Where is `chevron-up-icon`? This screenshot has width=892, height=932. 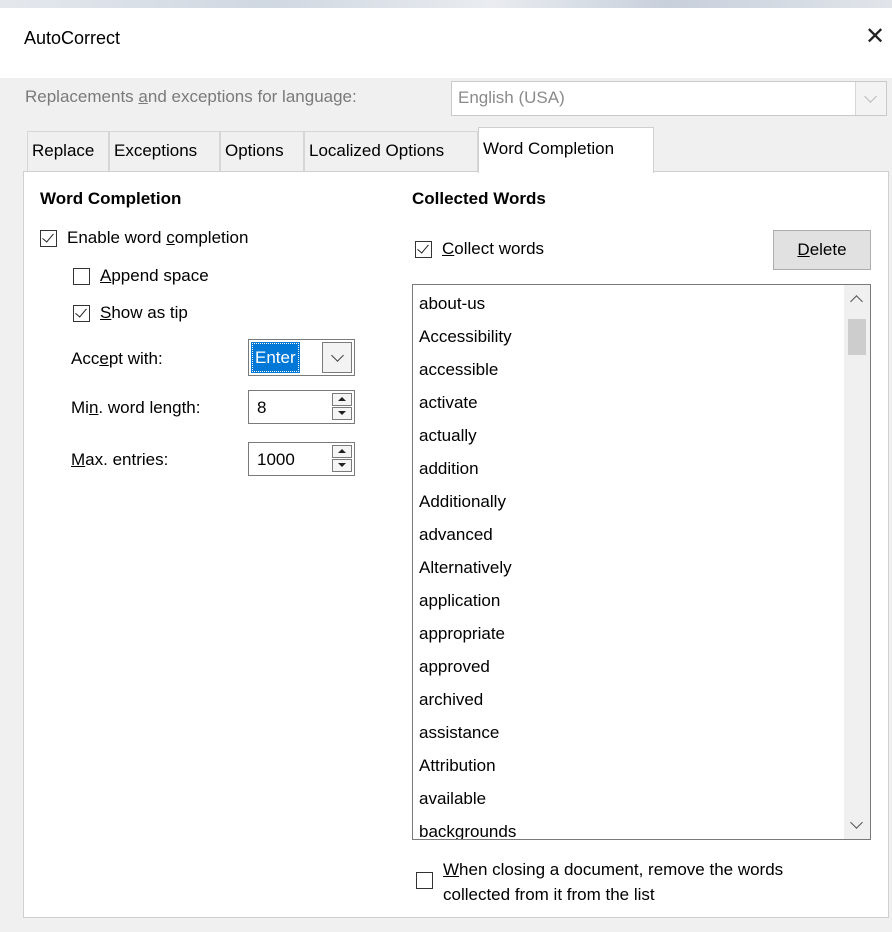 chevron-up-icon is located at coordinates (856, 301).